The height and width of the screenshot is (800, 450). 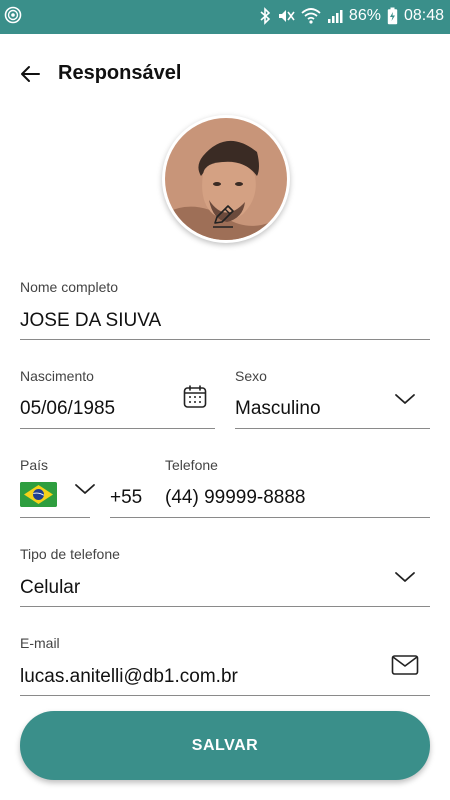 What do you see at coordinates (13, 15) in the screenshot?
I see `app-notification-icon` at bounding box center [13, 15].